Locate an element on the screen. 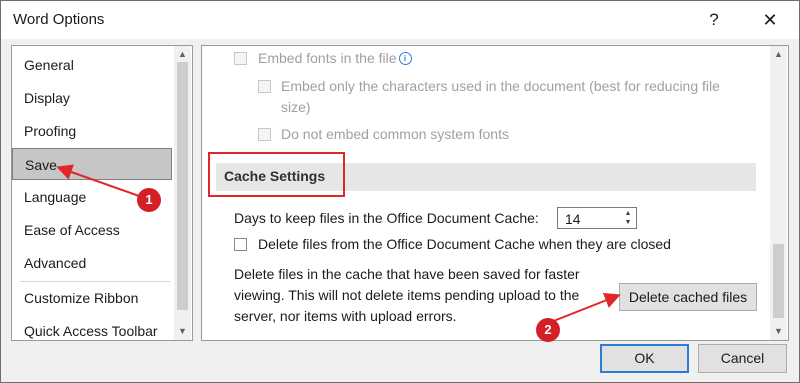 The image size is (800, 383). embed-fonts-label: Embed fonts in the file is located at coordinates (327, 58).